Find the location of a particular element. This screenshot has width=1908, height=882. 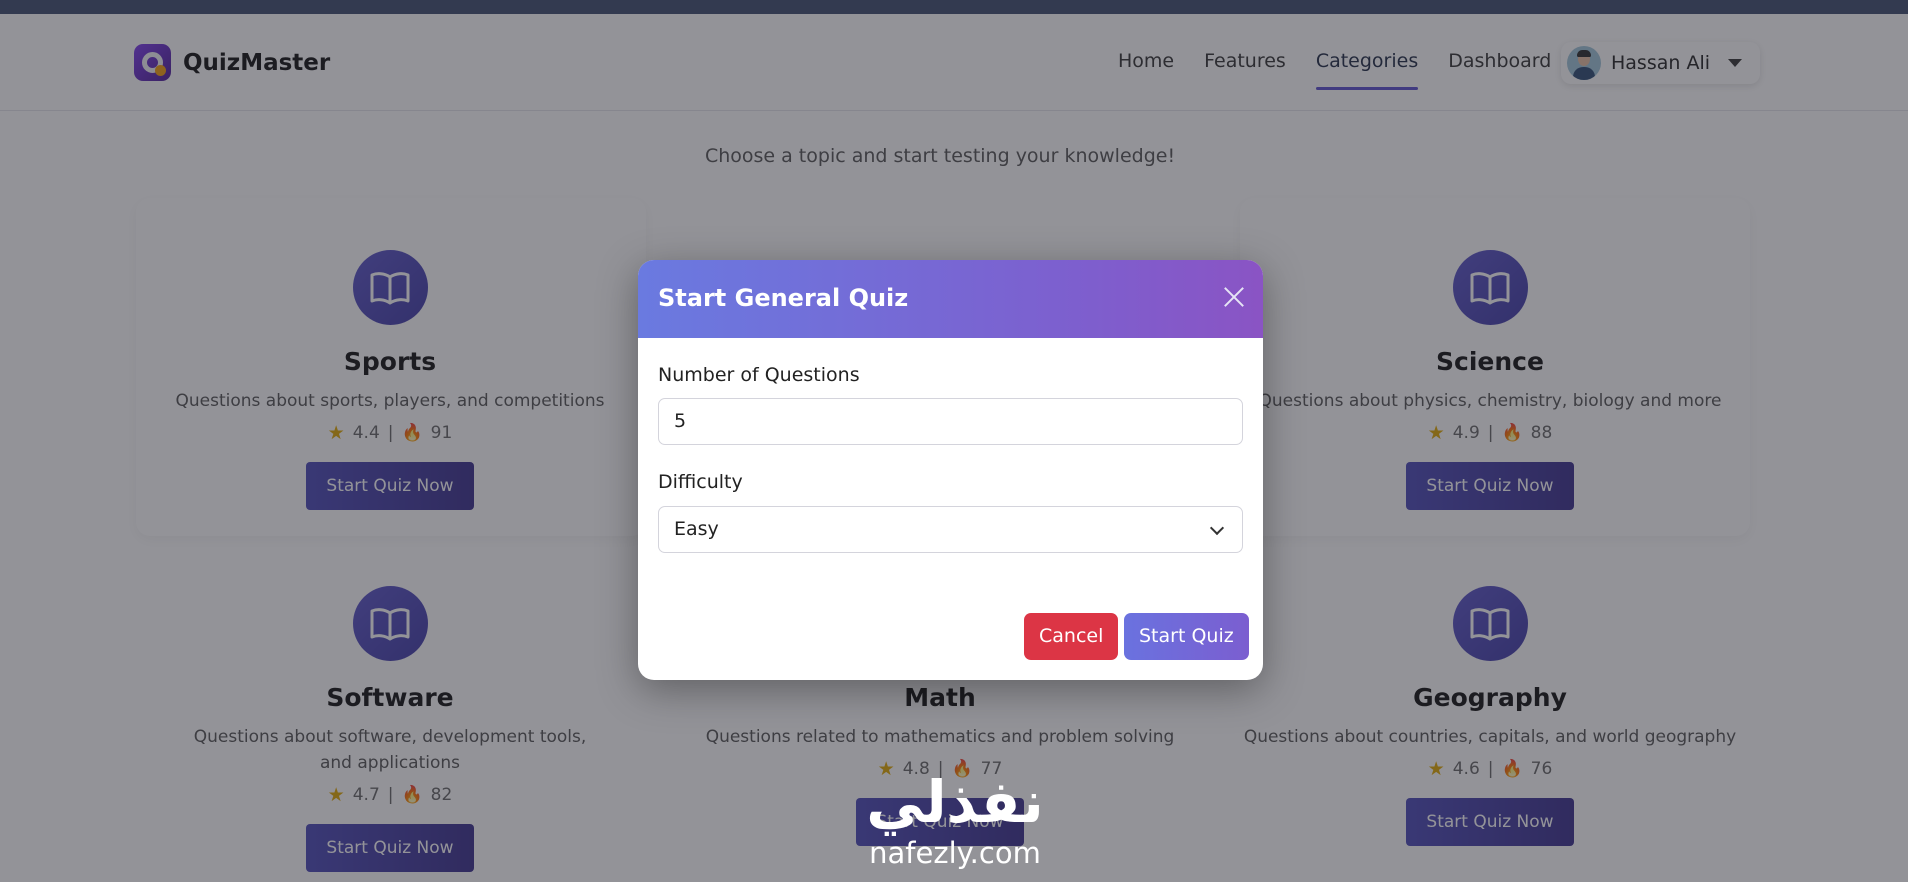

questions-label: Number of Questions is located at coordinates (759, 375).